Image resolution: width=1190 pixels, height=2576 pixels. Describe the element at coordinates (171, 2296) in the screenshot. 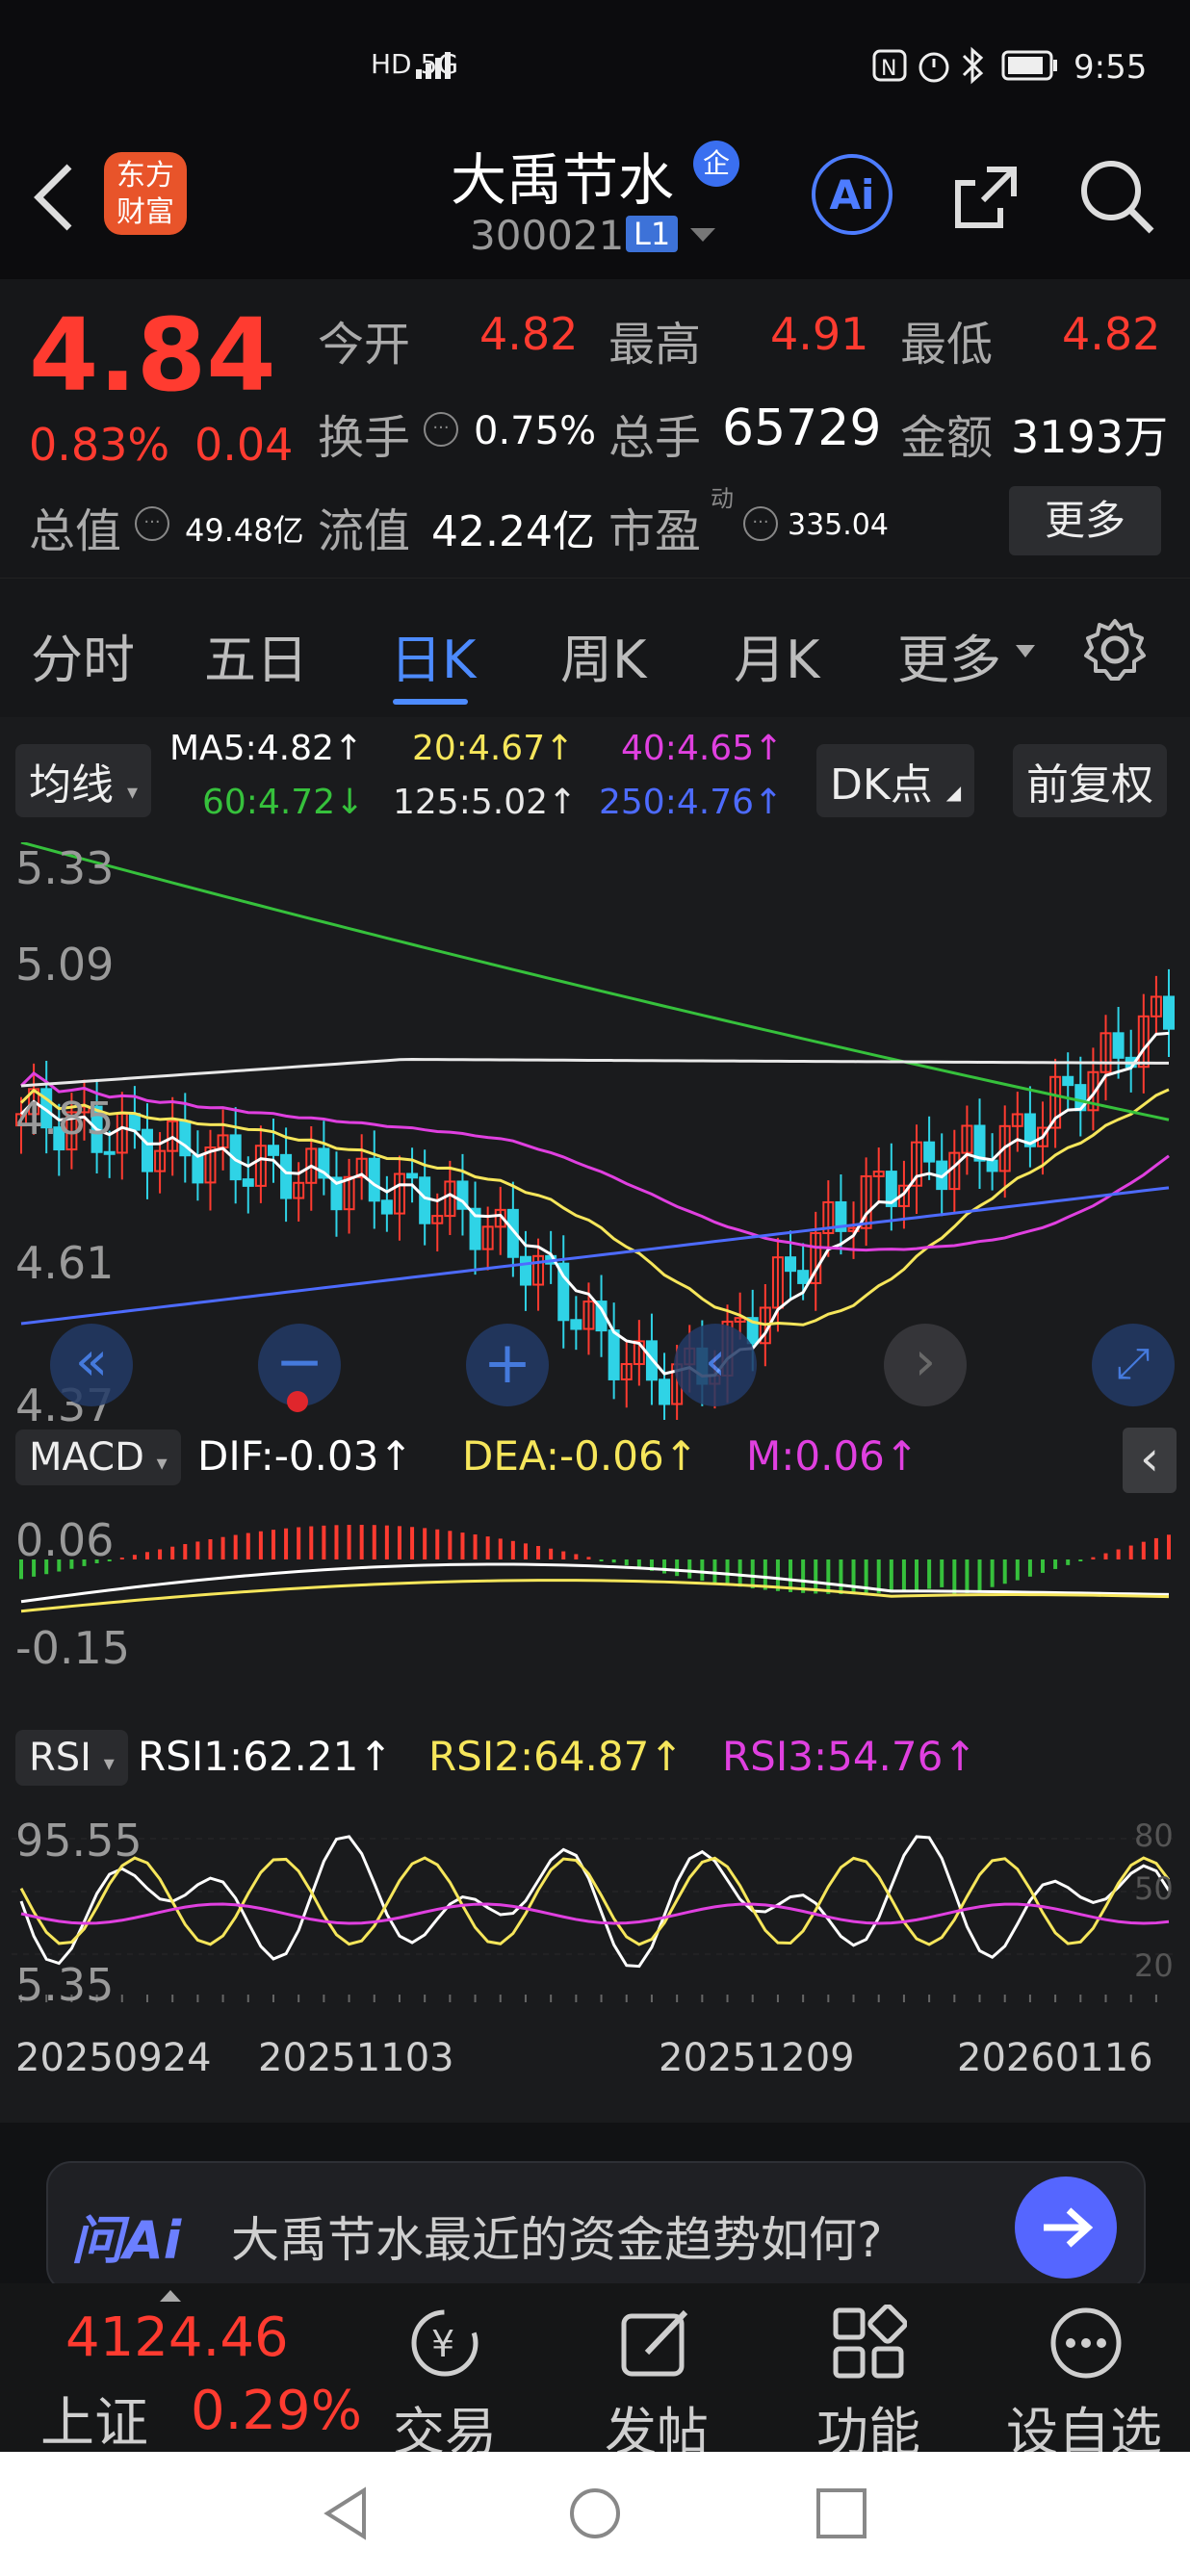

I see `up-triangle-icon` at that location.